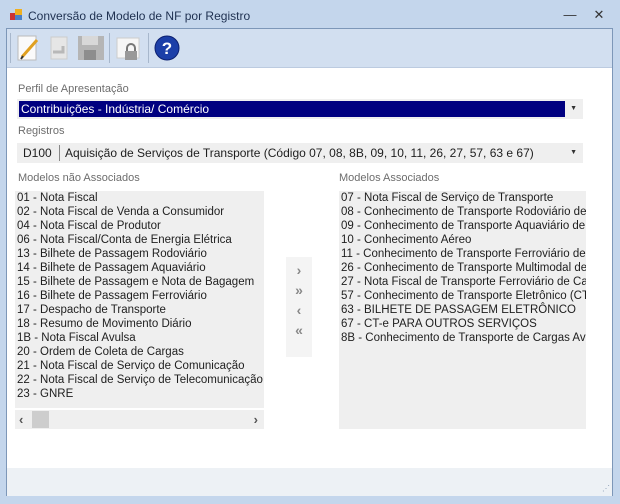 The image size is (620, 504). I want to click on nao-associados-label: Modelos não Associados, so click(79, 178).